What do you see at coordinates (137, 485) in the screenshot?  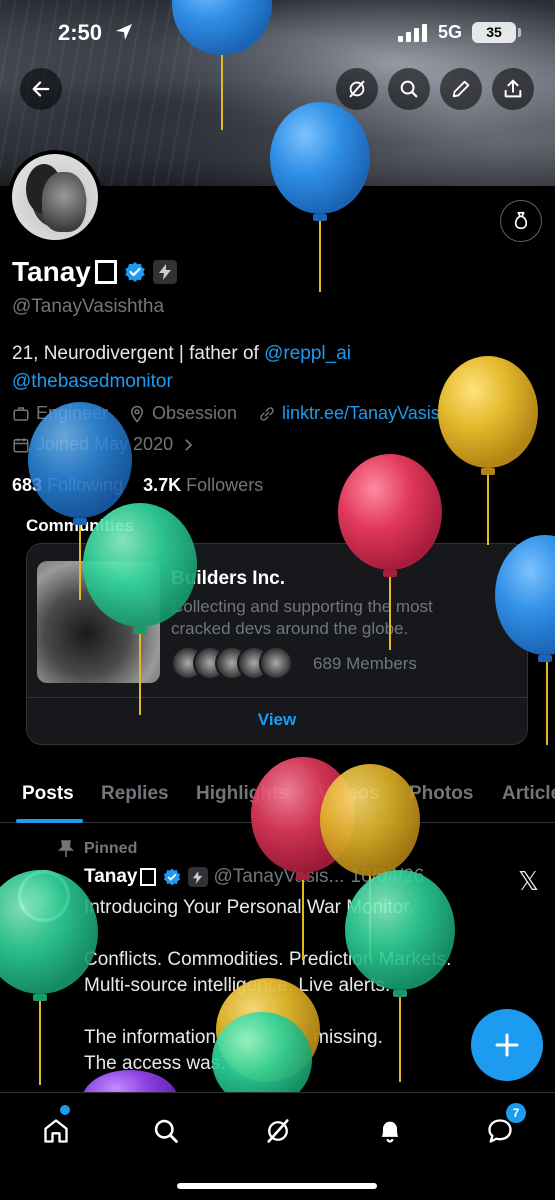 I see `follow-stats: 683 Following 3.7K Followers` at bounding box center [137, 485].